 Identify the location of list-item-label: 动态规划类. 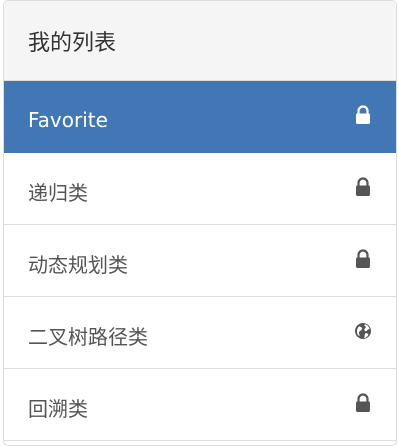
(78, 265).